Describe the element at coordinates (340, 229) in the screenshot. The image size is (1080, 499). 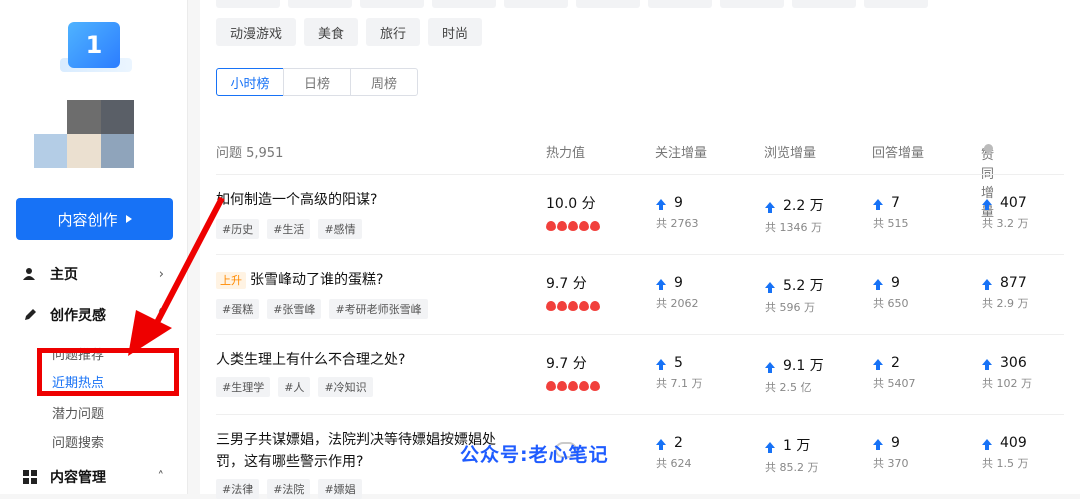
I see `topic-tag: #感情` at that location.